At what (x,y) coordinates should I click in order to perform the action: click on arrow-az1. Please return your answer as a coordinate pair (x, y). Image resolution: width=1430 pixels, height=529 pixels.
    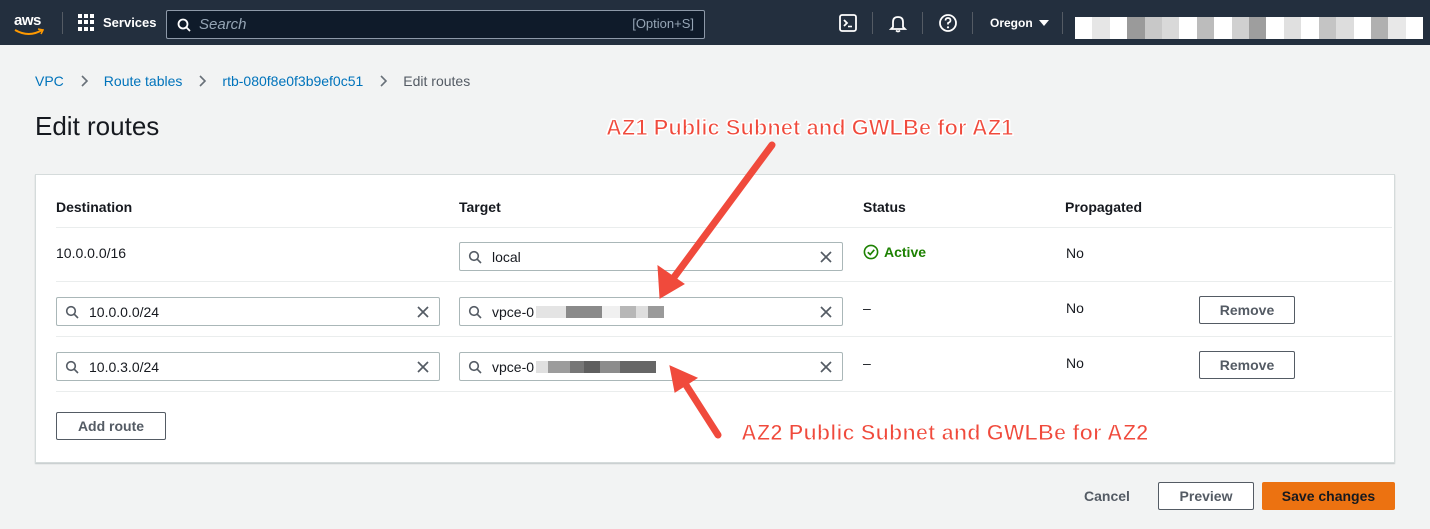
    Looking at the image, I should click on (716, 220).